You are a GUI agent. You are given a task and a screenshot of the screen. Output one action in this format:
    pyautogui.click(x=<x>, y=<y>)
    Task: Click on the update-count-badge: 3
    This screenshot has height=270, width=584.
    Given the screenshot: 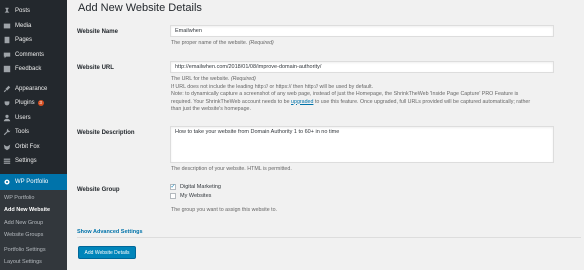 What is the action you would take?
    pyautogui.click(x=40, y=103)
    